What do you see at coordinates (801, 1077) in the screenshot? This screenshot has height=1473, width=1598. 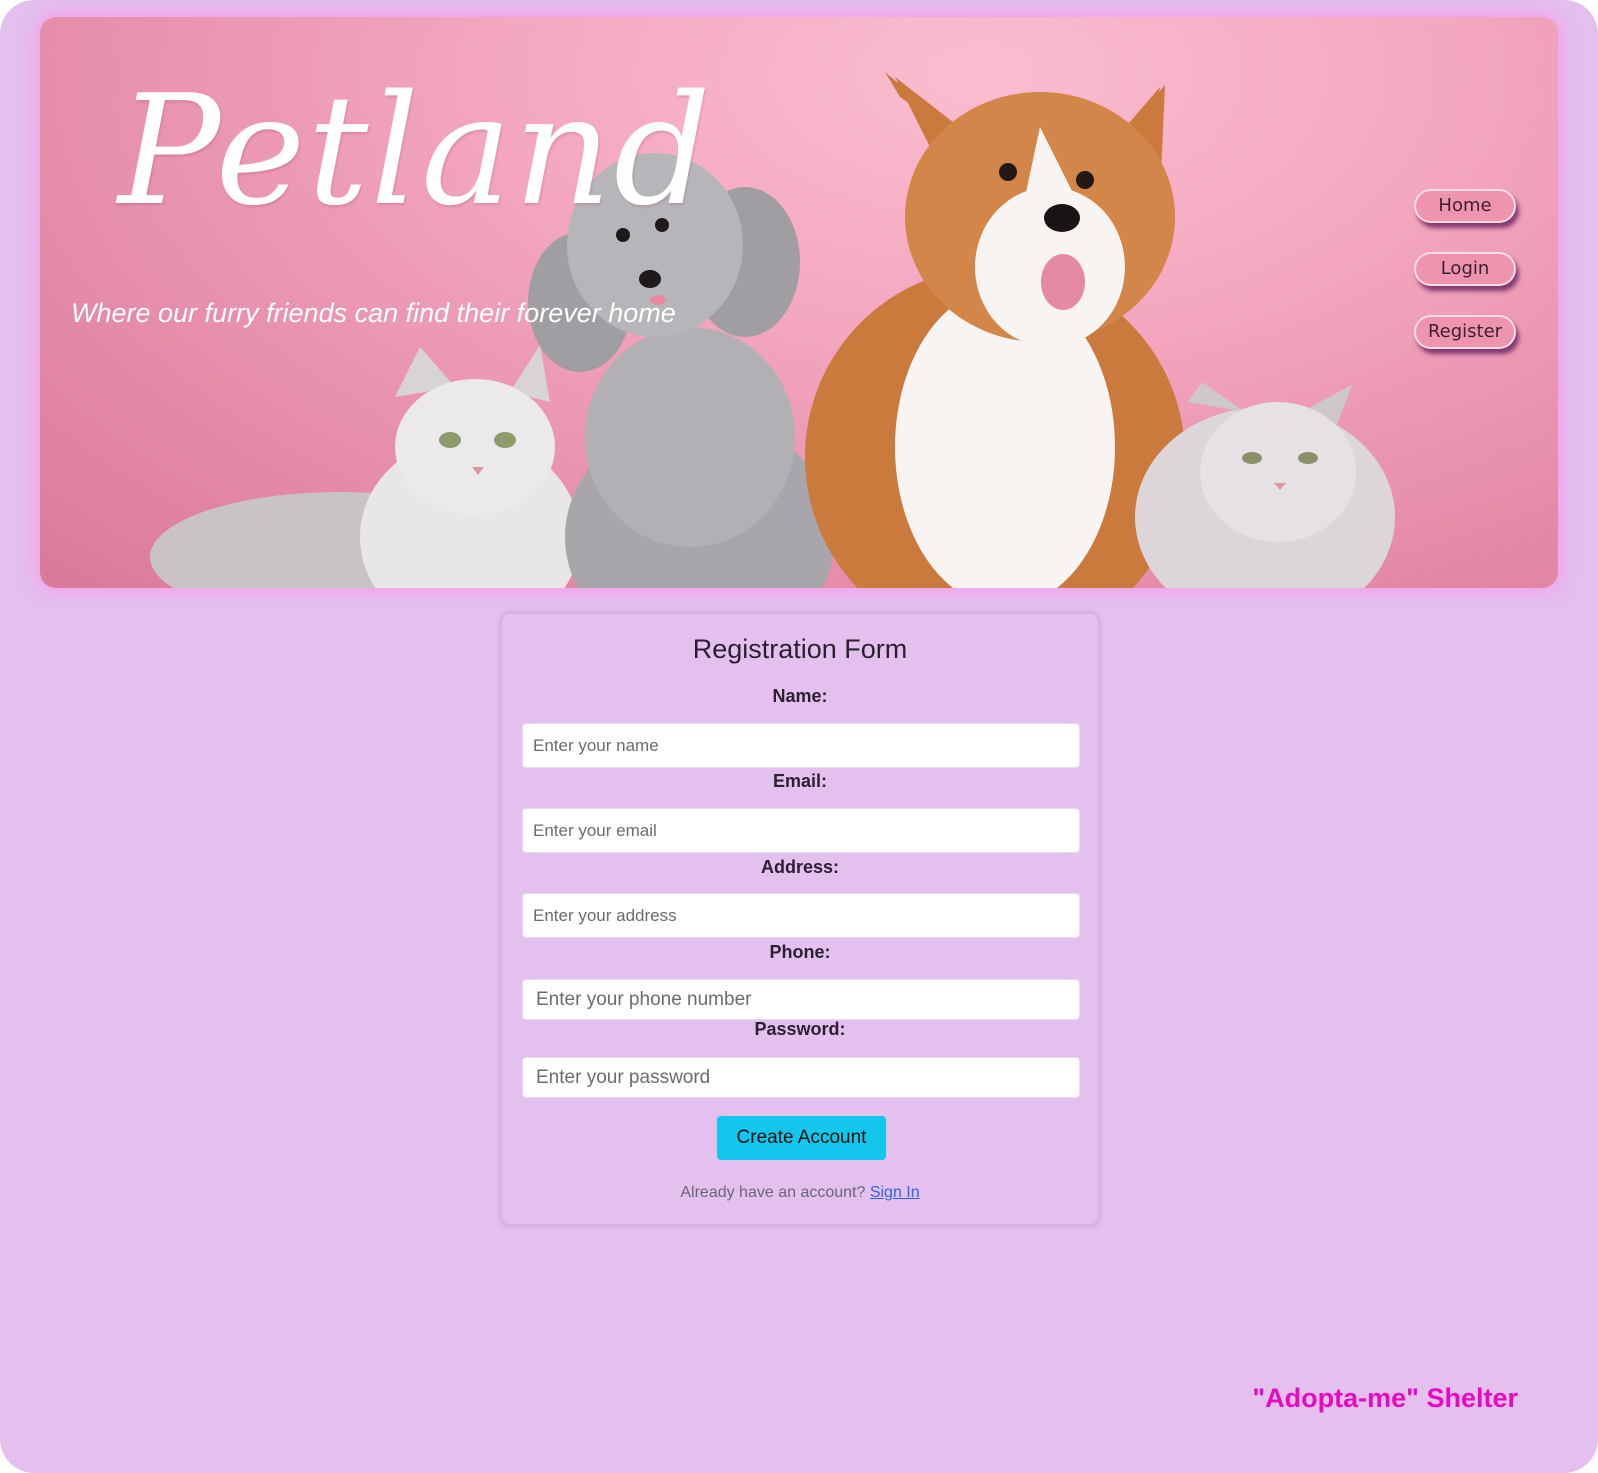 I see `password-input` at bounding box center [801, 1077].